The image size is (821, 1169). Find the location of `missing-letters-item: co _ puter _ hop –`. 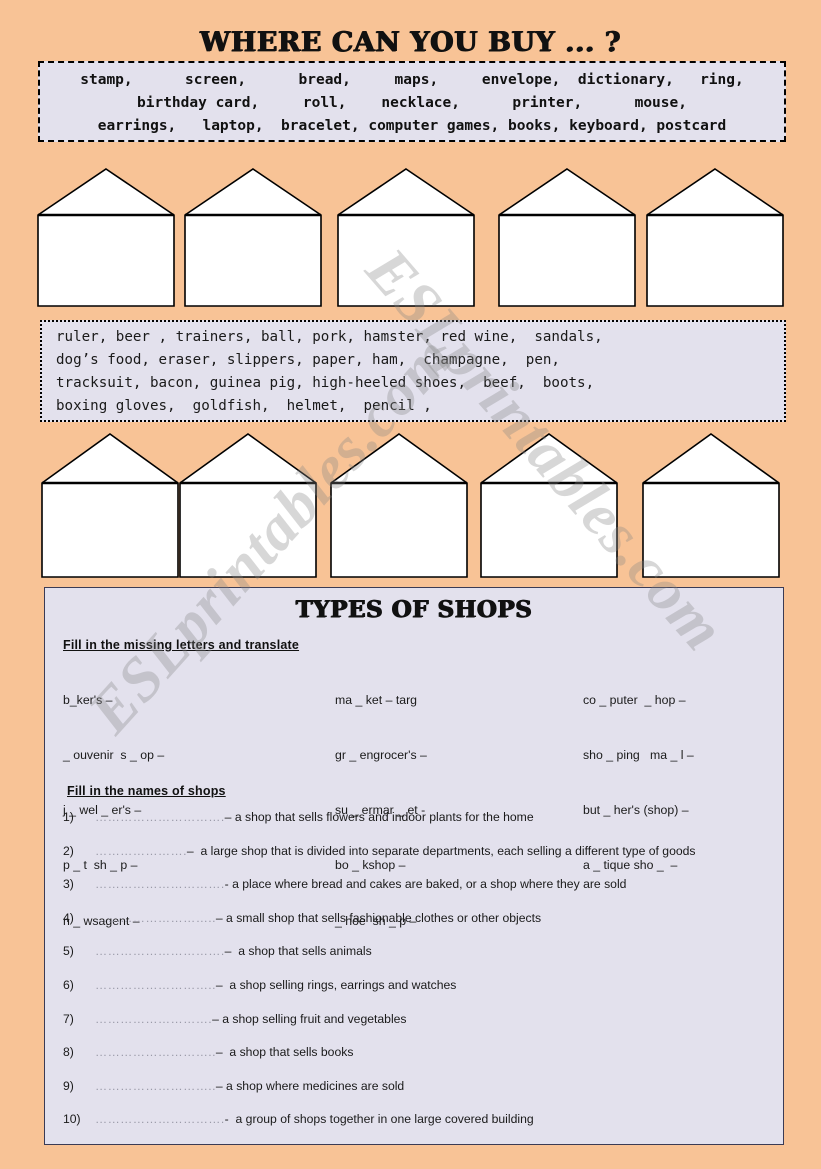

missing-letters-item: co _ puter _ hop – is located at coordinates (676, 700).